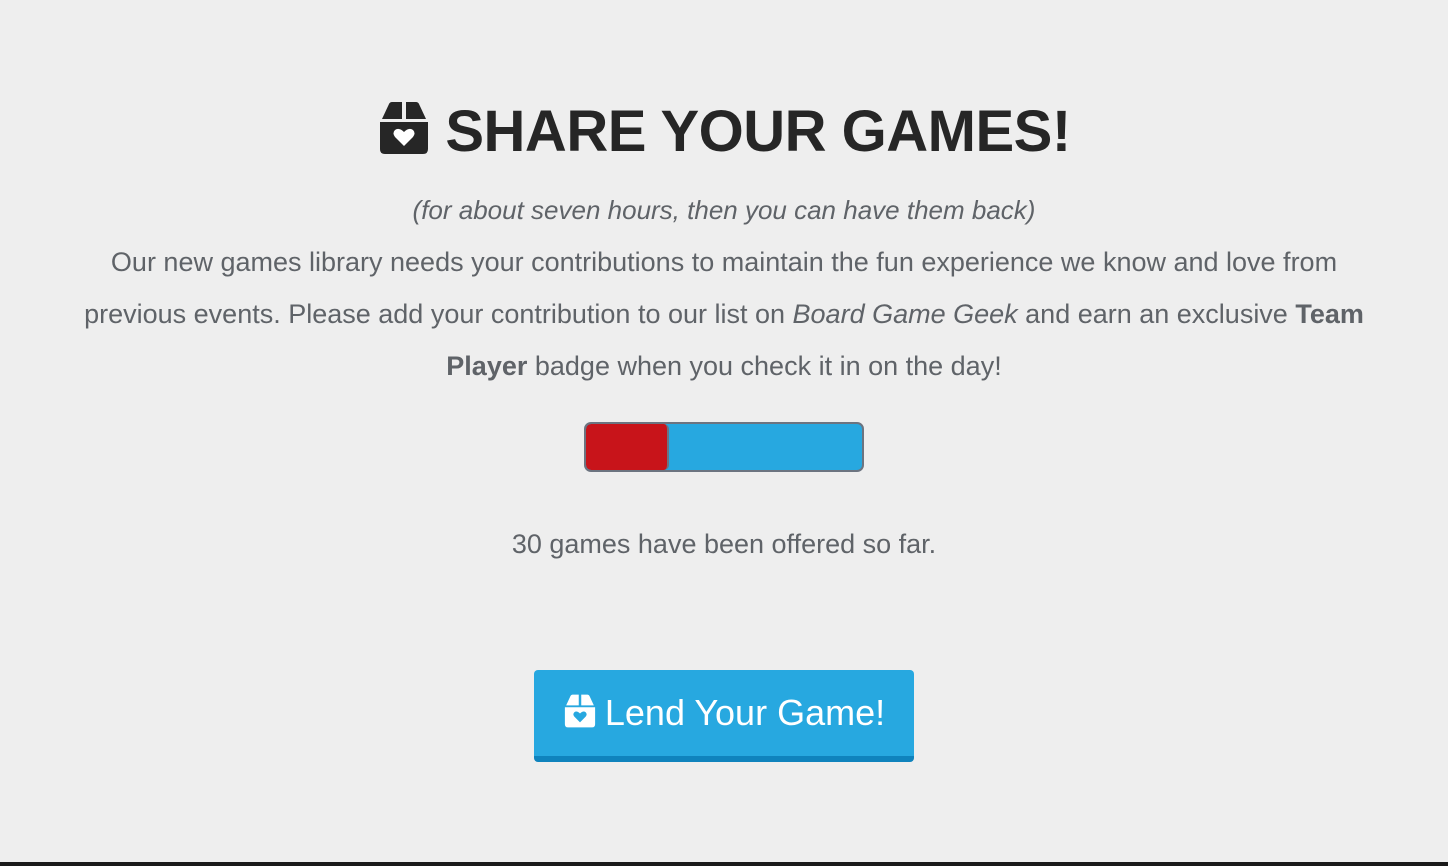  I want to click on games-progress-bar, so click(724, 447).